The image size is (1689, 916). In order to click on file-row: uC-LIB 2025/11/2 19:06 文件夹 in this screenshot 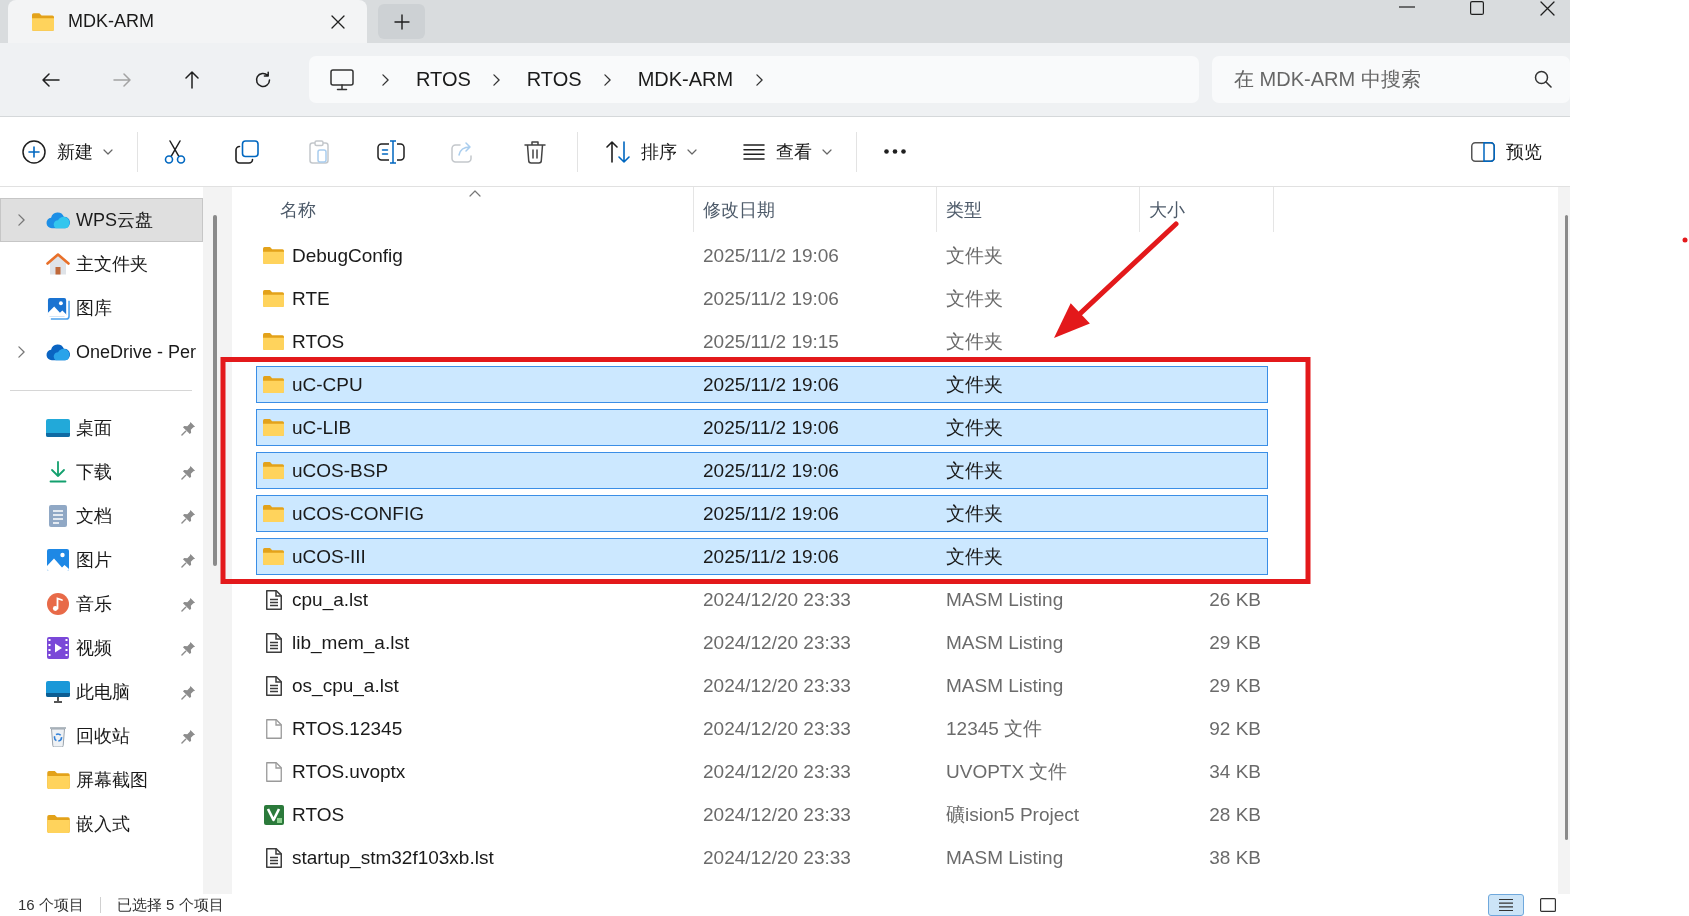, I will do `click(762, 427)`.